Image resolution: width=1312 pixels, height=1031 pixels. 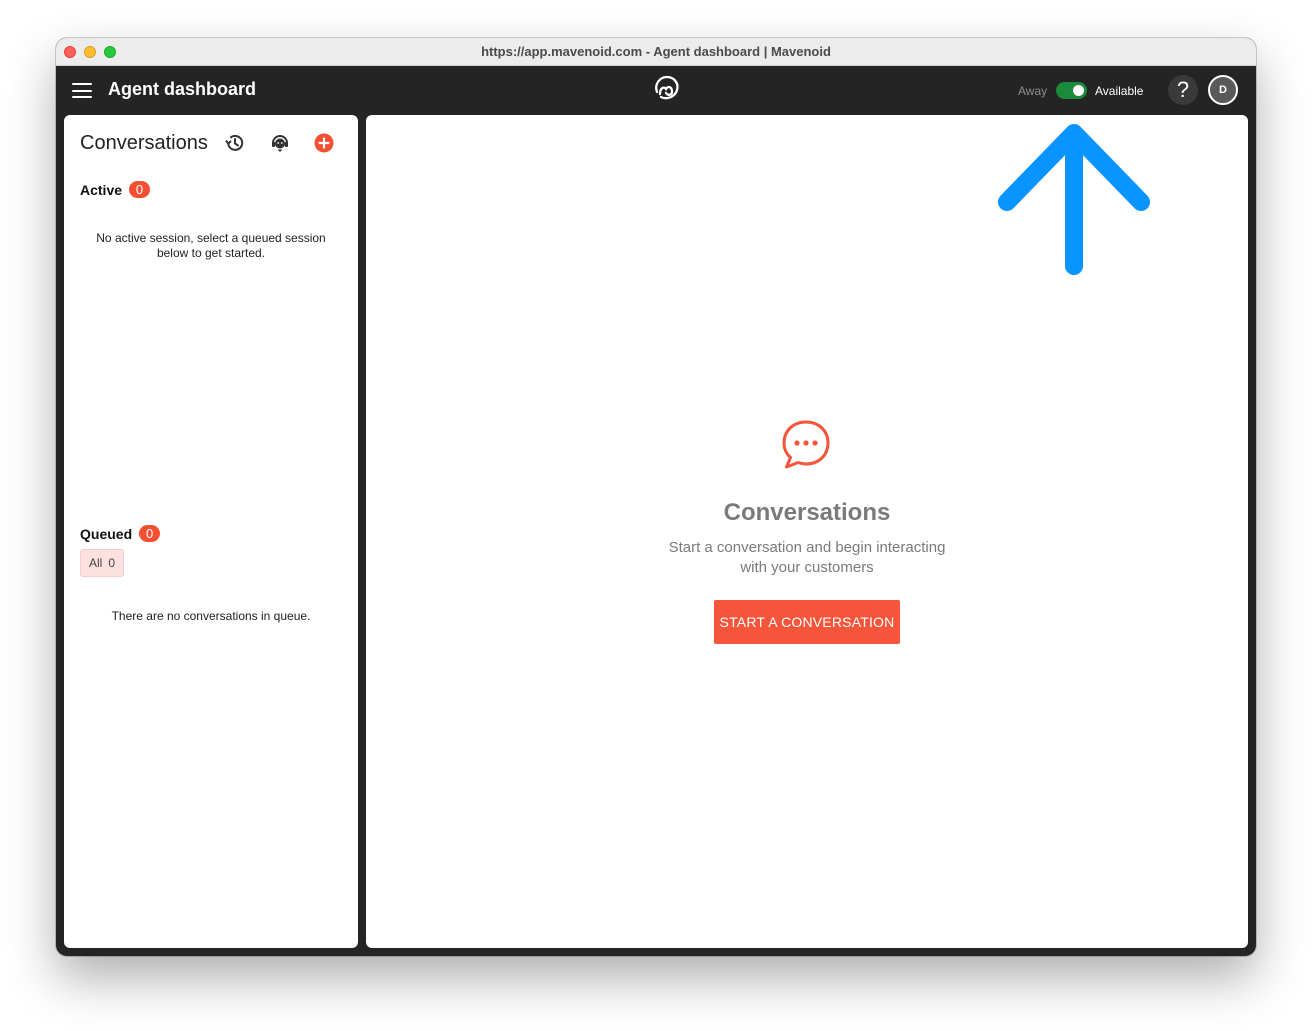 I want to click on agent-icon, so click(x=280, y=143).